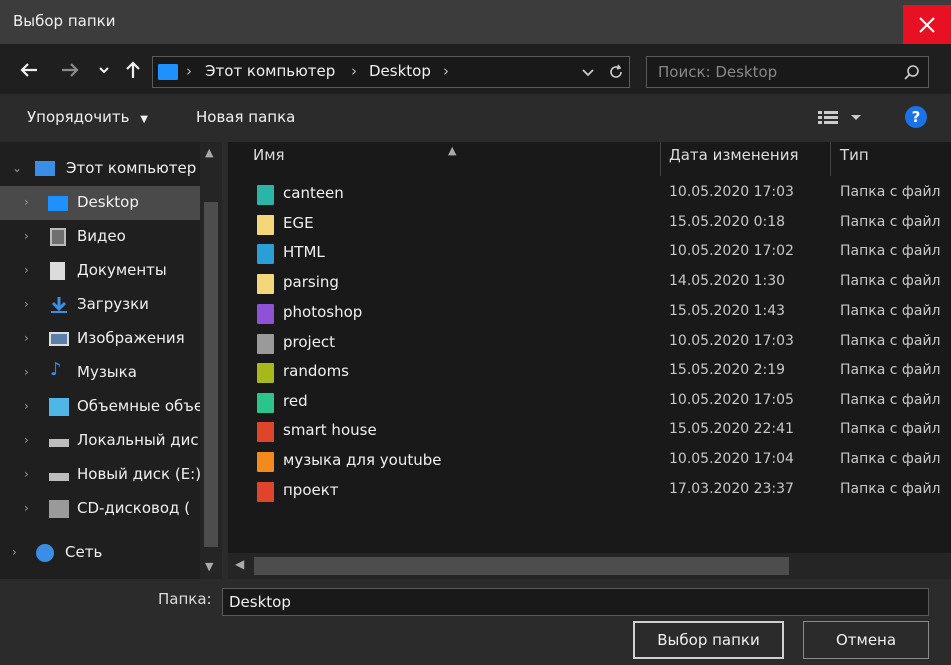 This screenshot has height=665, width=951. What do you see at coordinates (912, 75) in the screenshot?
I see `search-icon` at bounding box center [912, 75].